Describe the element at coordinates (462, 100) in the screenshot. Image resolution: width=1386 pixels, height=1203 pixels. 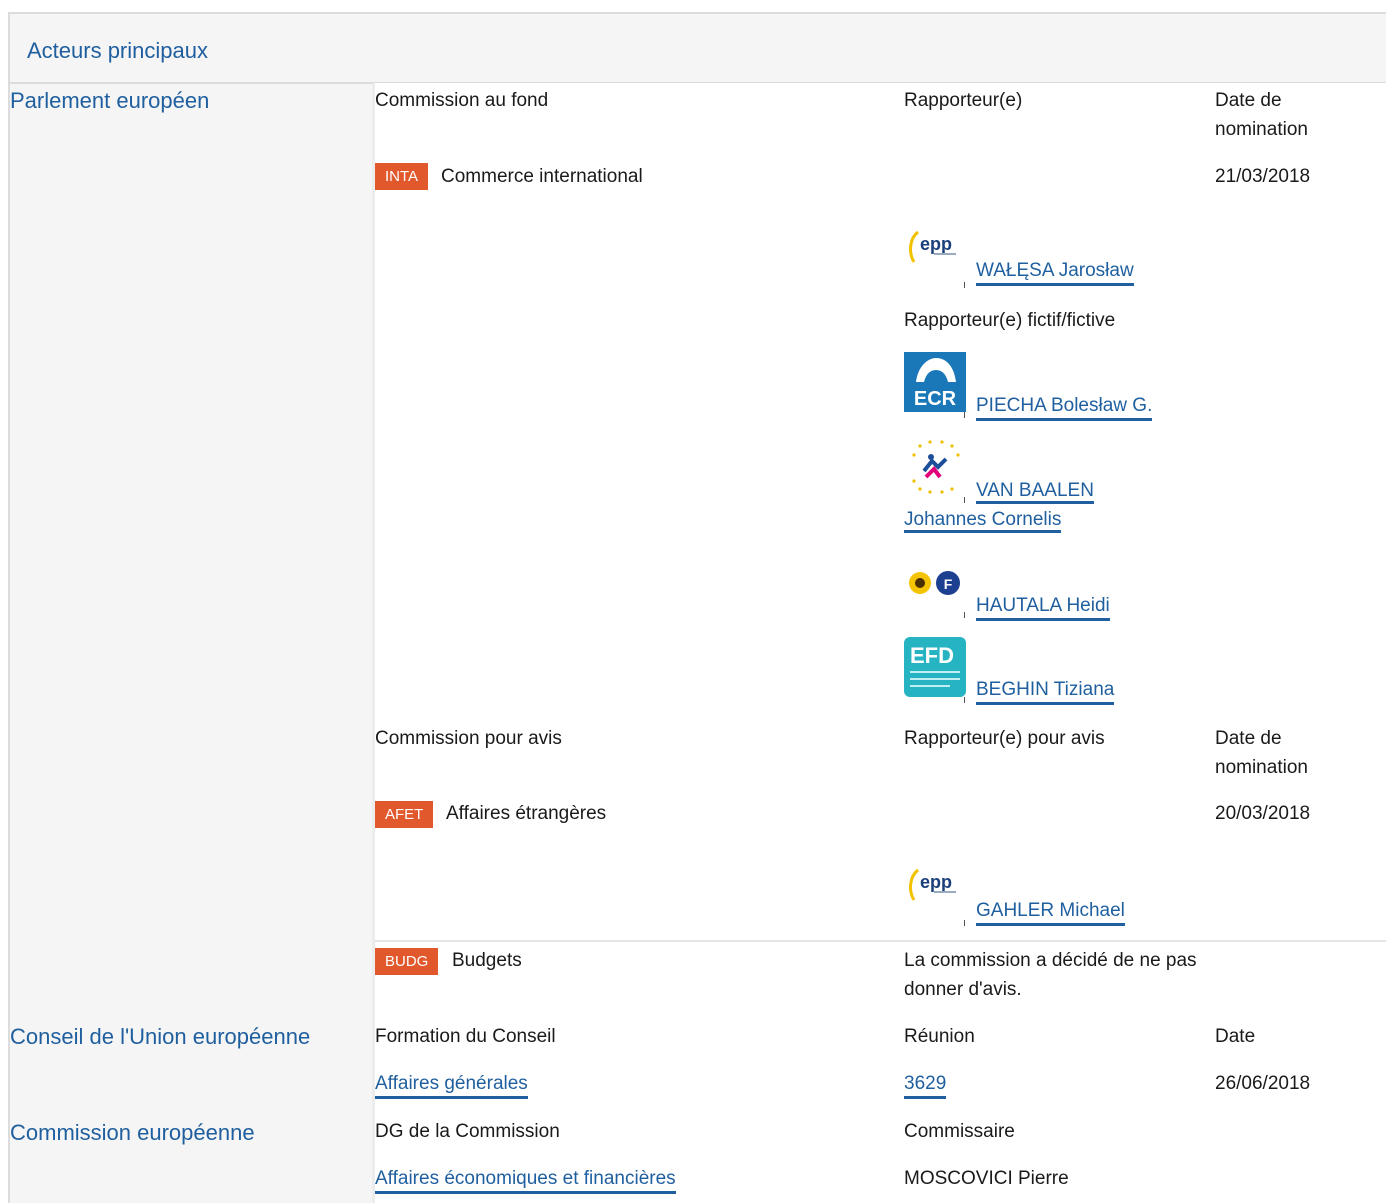
I see `col-lead-committee: Commission au fond` at that location.